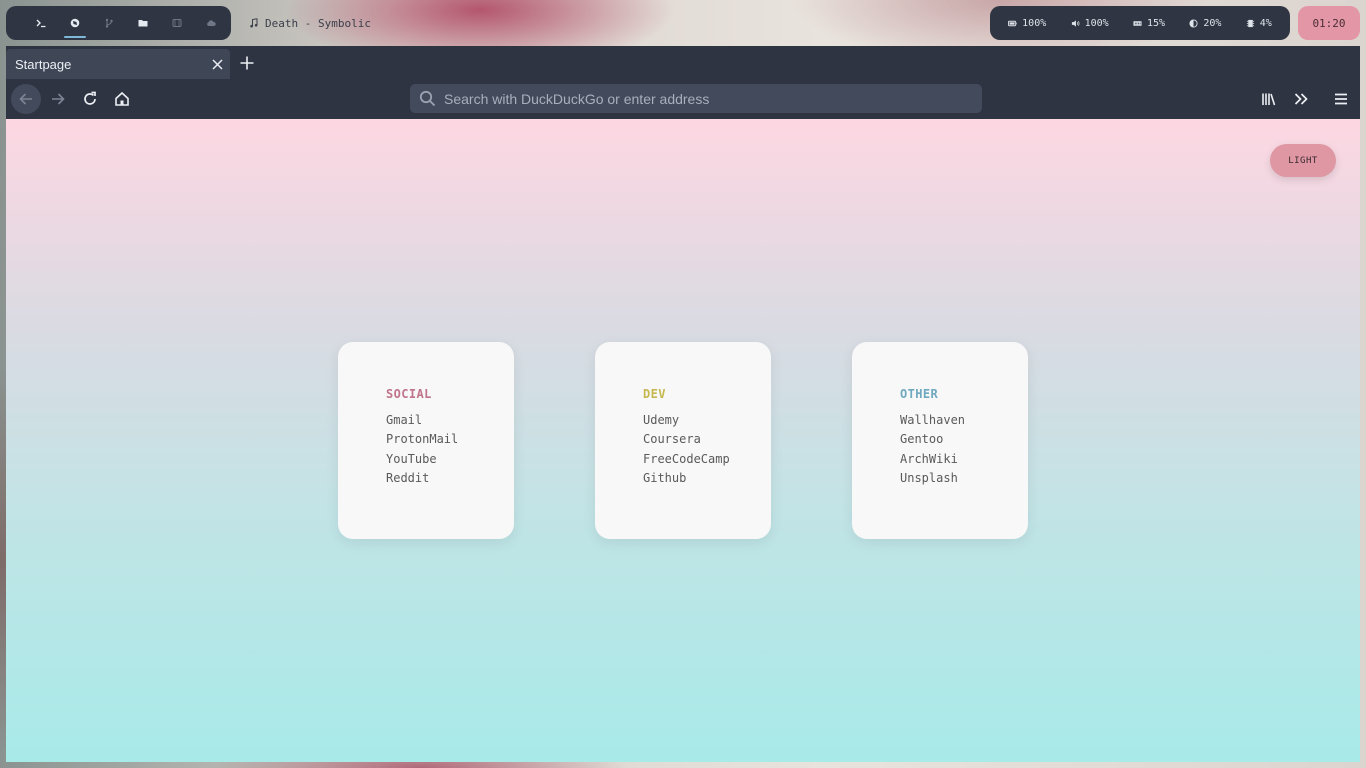  I want to click on workspace-git, so click(109, 23).